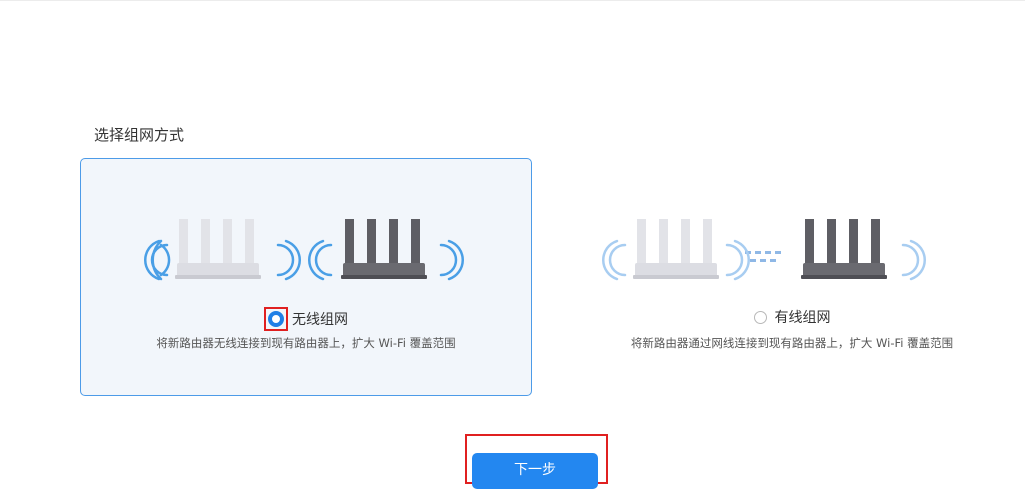 The image size is (1025, 489). What do you see at coordinates (306, 343) in the screenshot?
I see `option-description-wireless: 将新路由器无线连接到现有路由器上，扩大 Wi-Fi 覆盖范围` at bounding box center [306, 343].